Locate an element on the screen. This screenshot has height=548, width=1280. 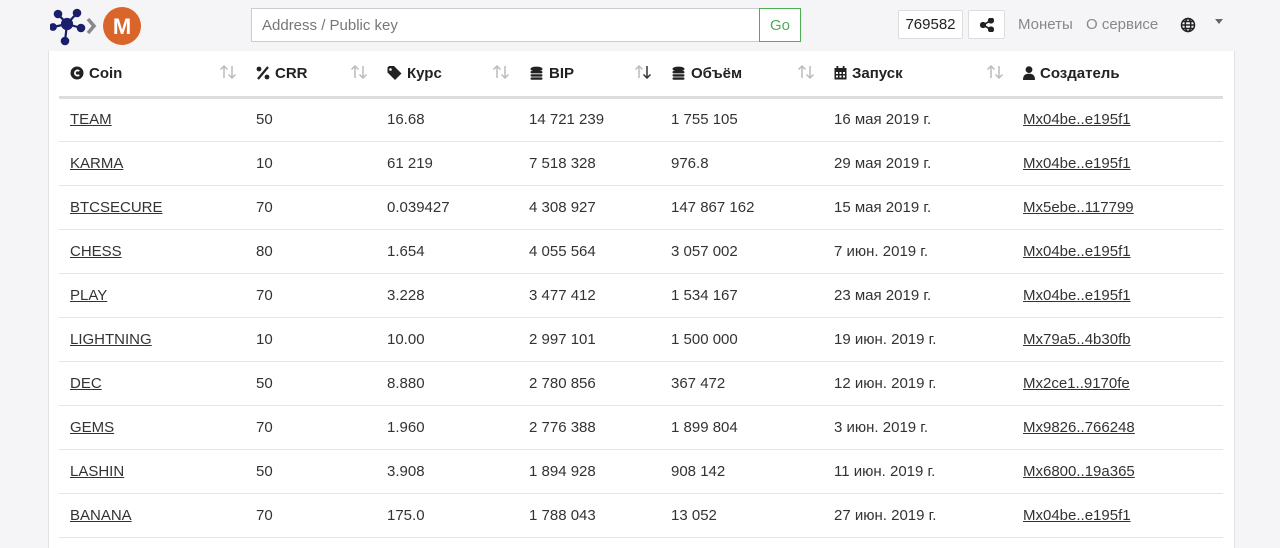
coin-link: LIGHTNING is located at coordinates (111, 339).